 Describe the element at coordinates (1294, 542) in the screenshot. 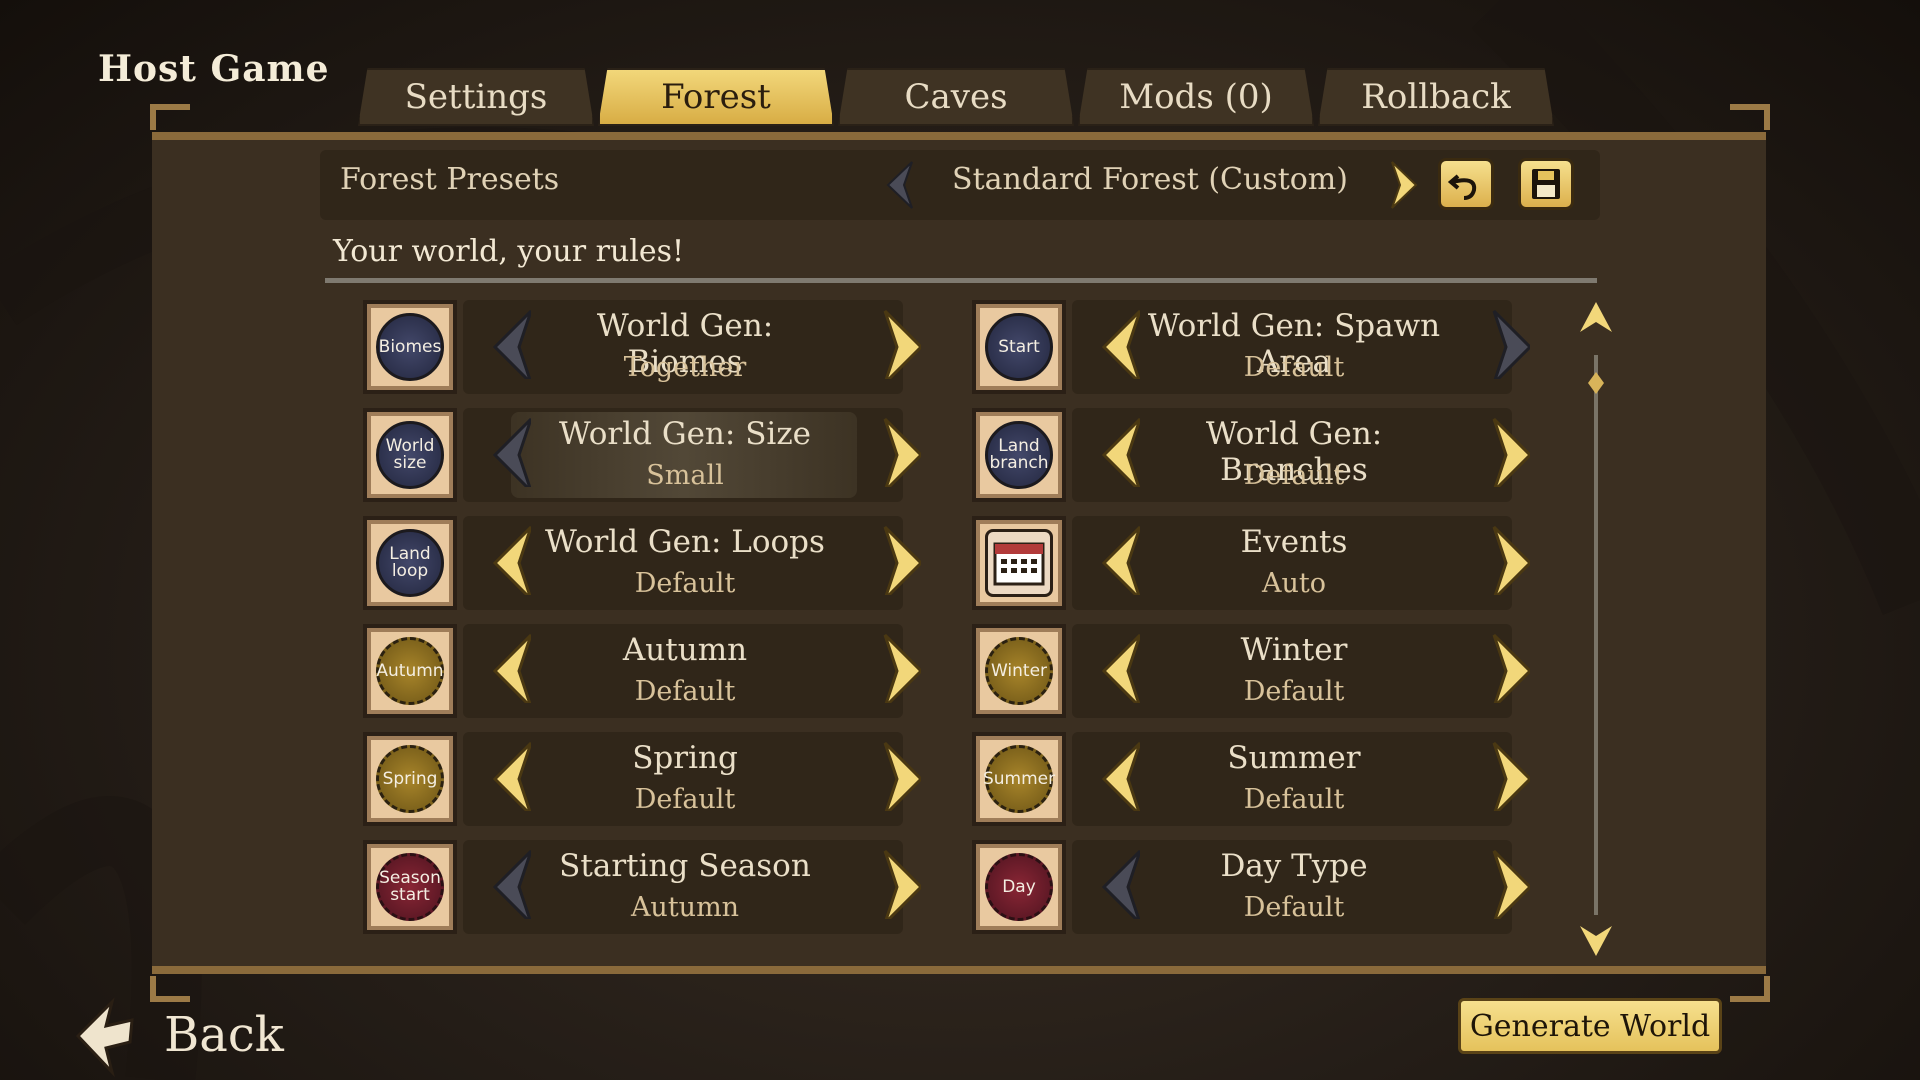

I see `option-title: Events` at that location.